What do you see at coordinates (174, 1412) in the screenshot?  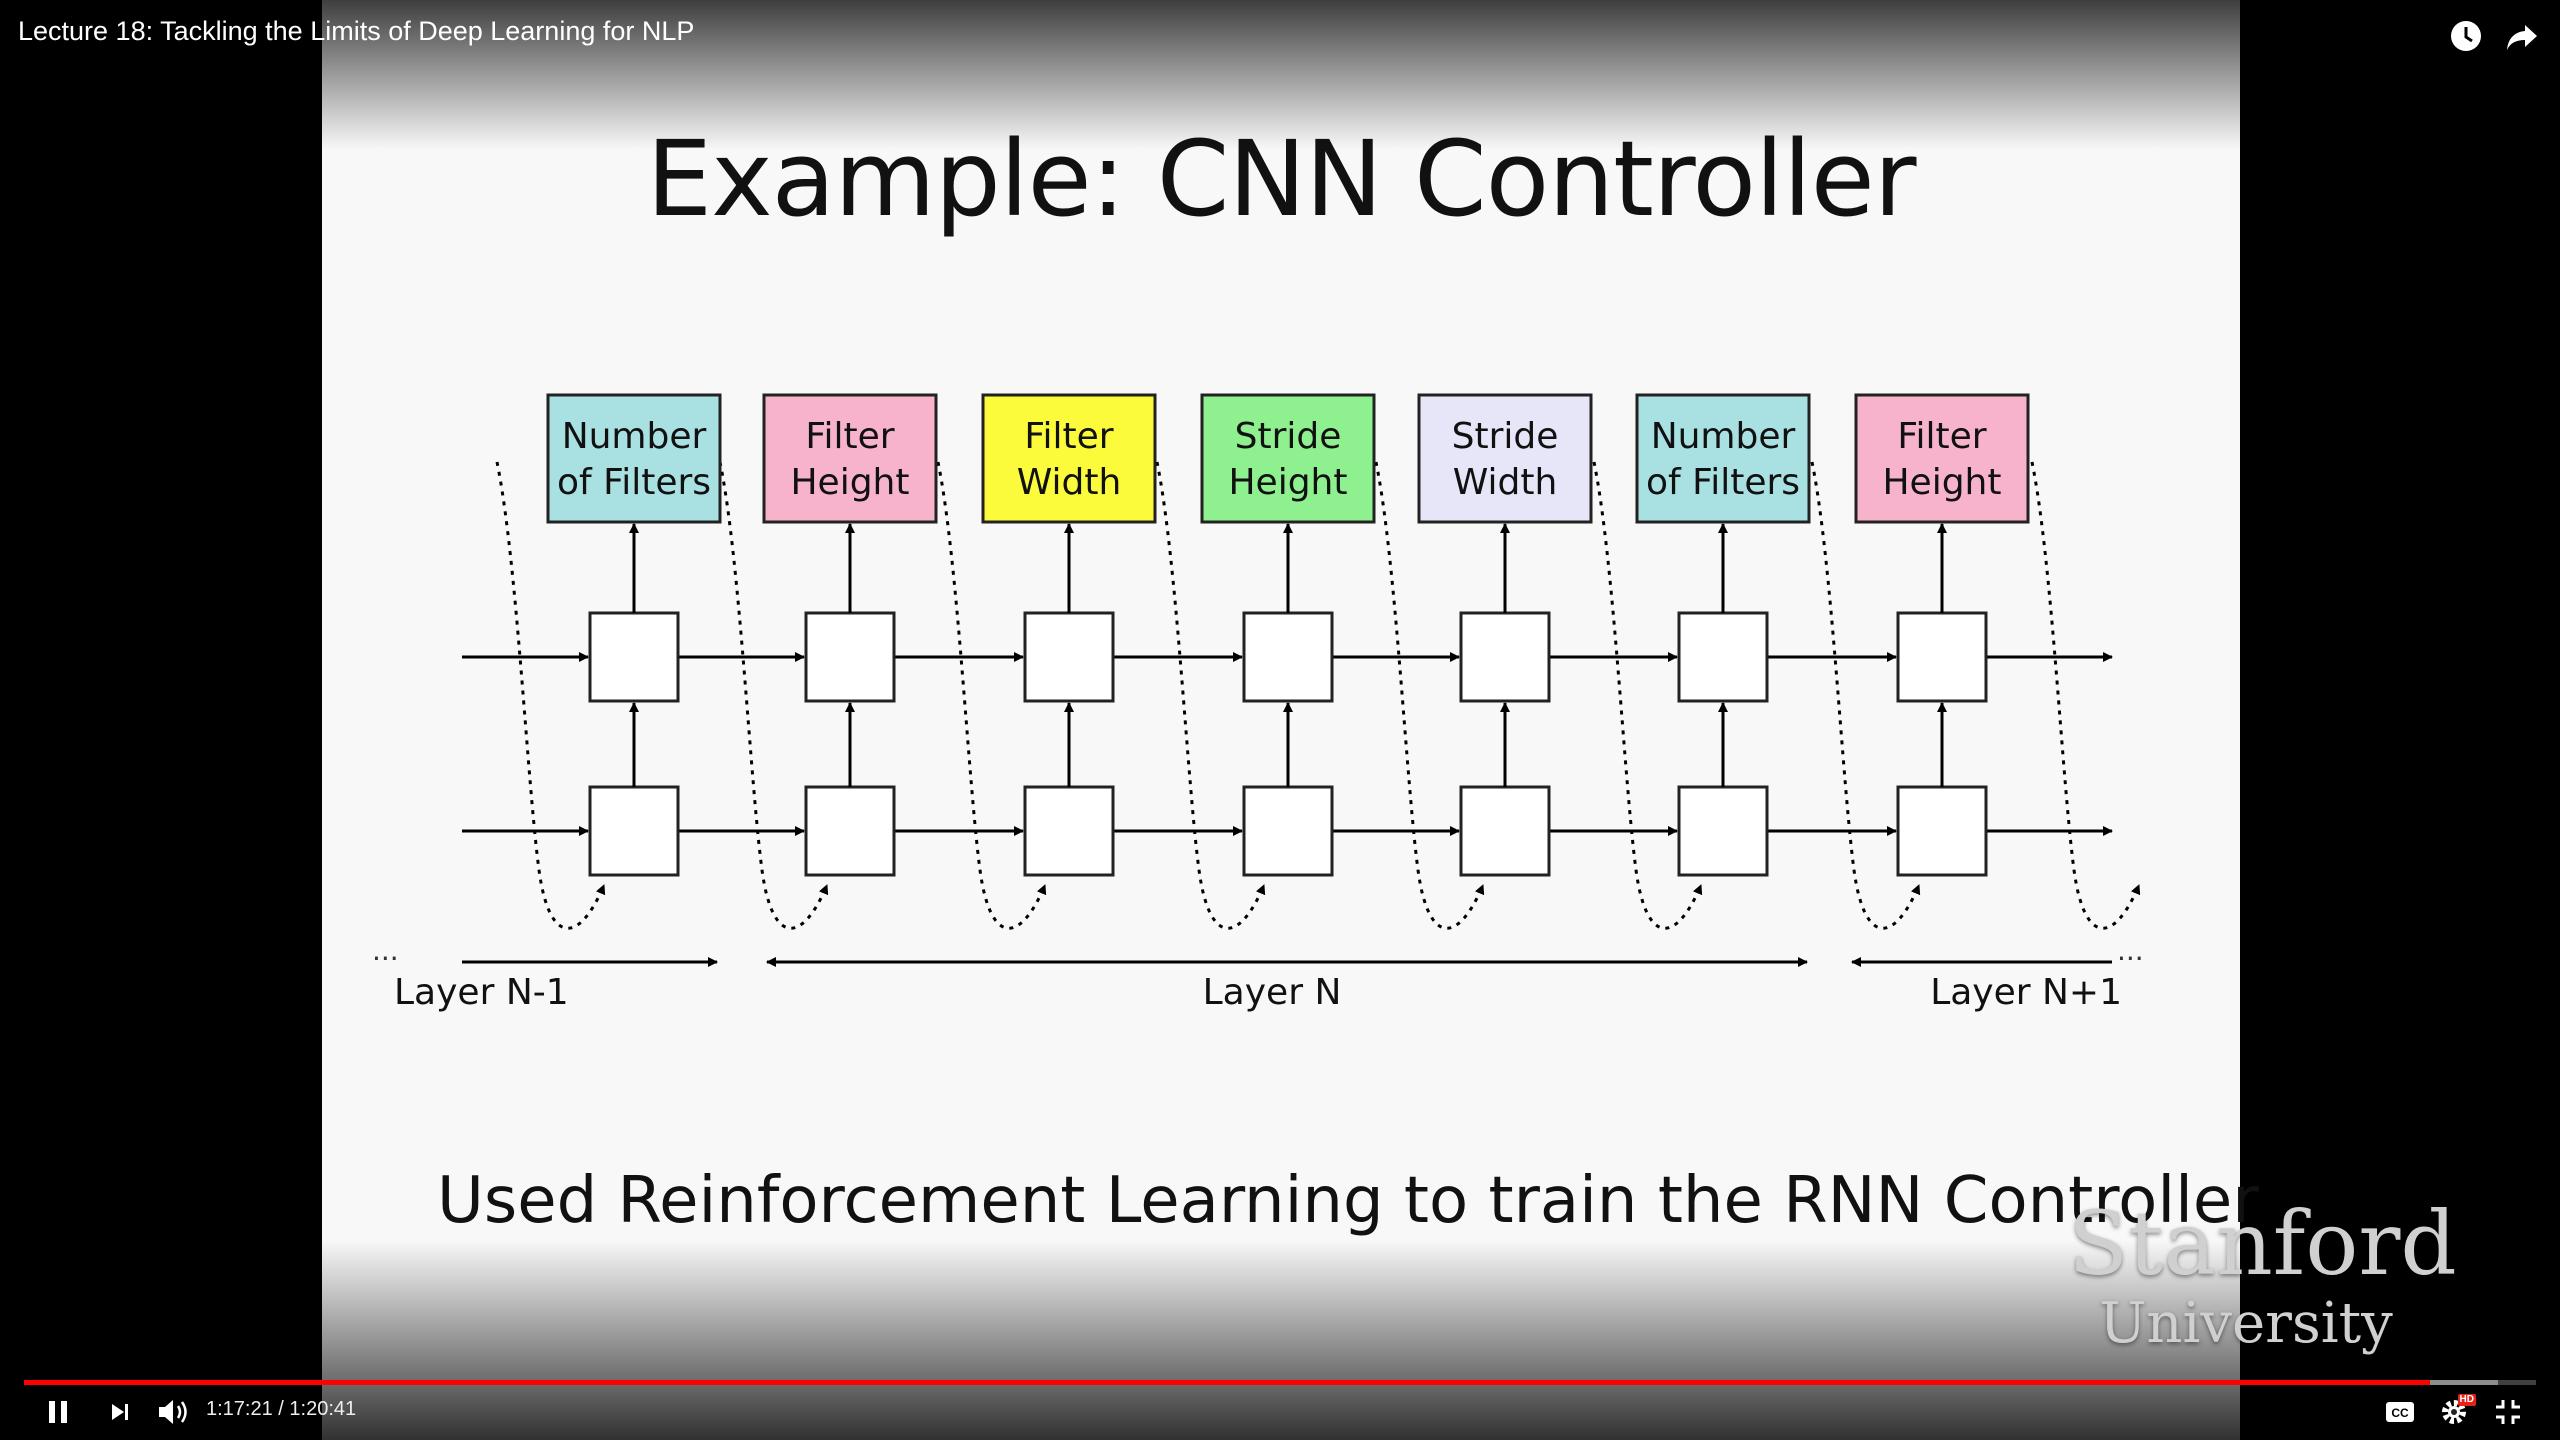 I see `volume-icon` at bounding box center [174, 1412].